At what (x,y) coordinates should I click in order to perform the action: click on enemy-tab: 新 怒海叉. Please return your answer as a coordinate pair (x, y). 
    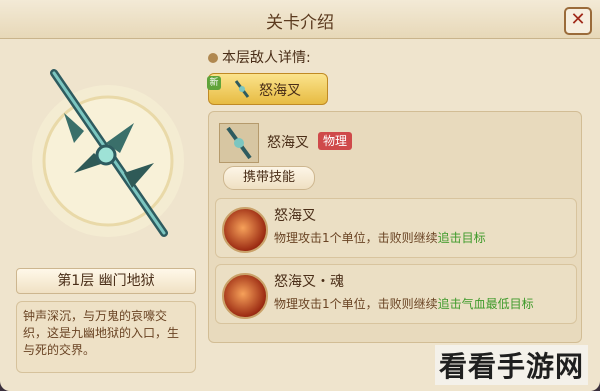
    Looking at the image, I should click on (267, 89).